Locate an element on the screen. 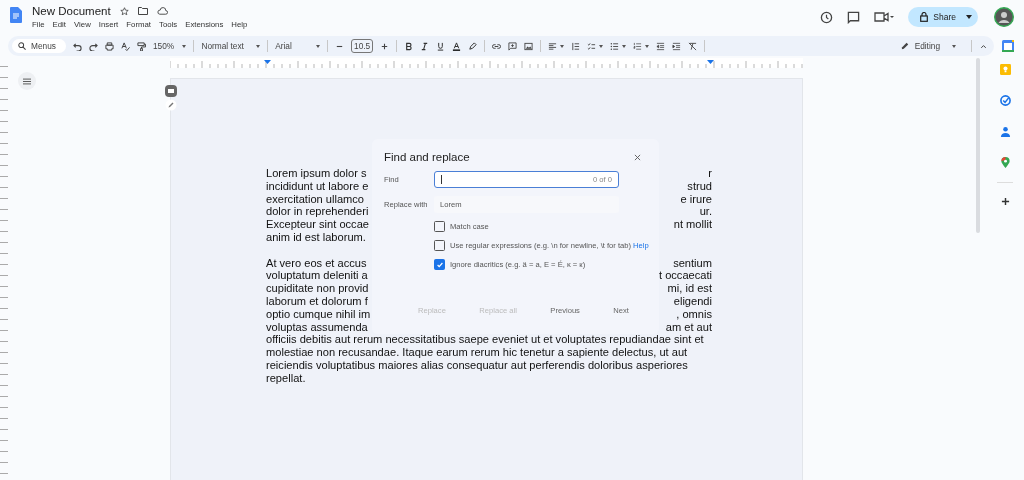 This screenshot has height=480, width=1024. document-title: New Document is located at coordinates (71, 11).